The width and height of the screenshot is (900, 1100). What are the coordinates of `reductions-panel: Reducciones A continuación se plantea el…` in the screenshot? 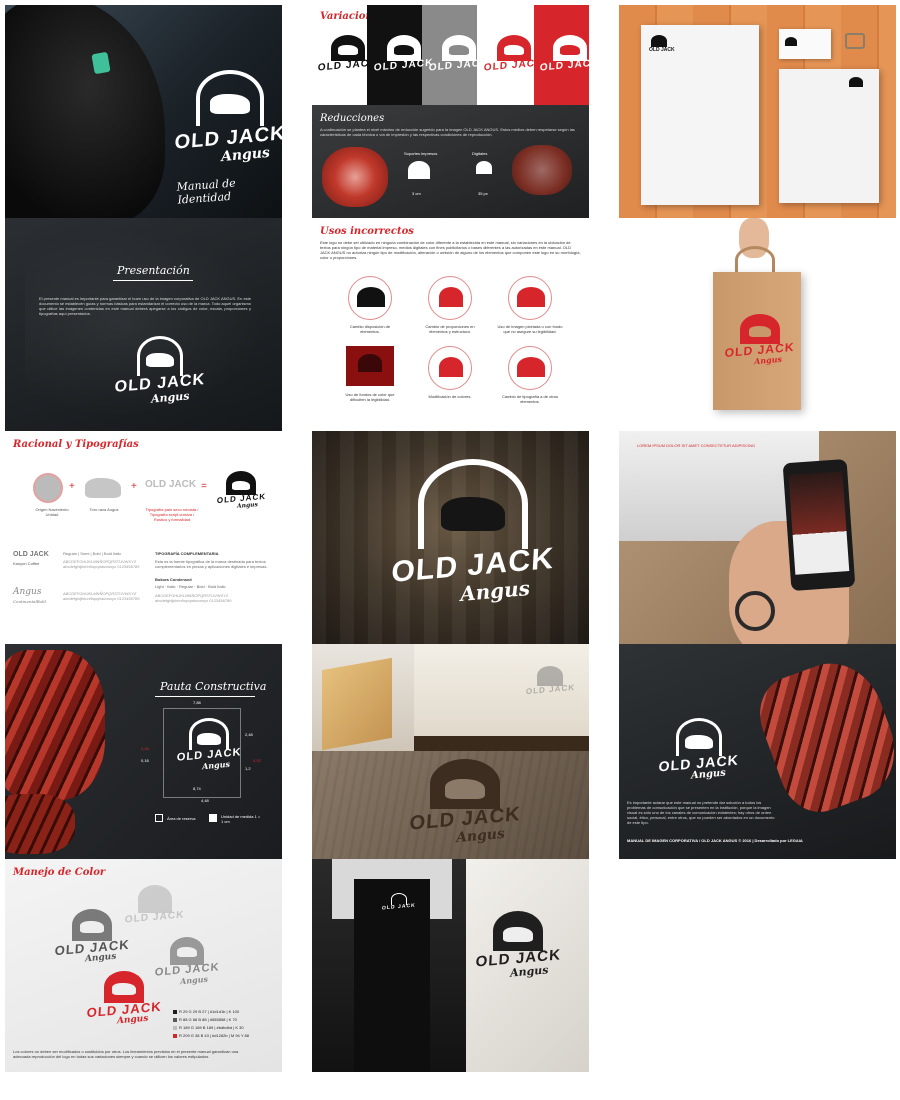 It's located at (450, 161).